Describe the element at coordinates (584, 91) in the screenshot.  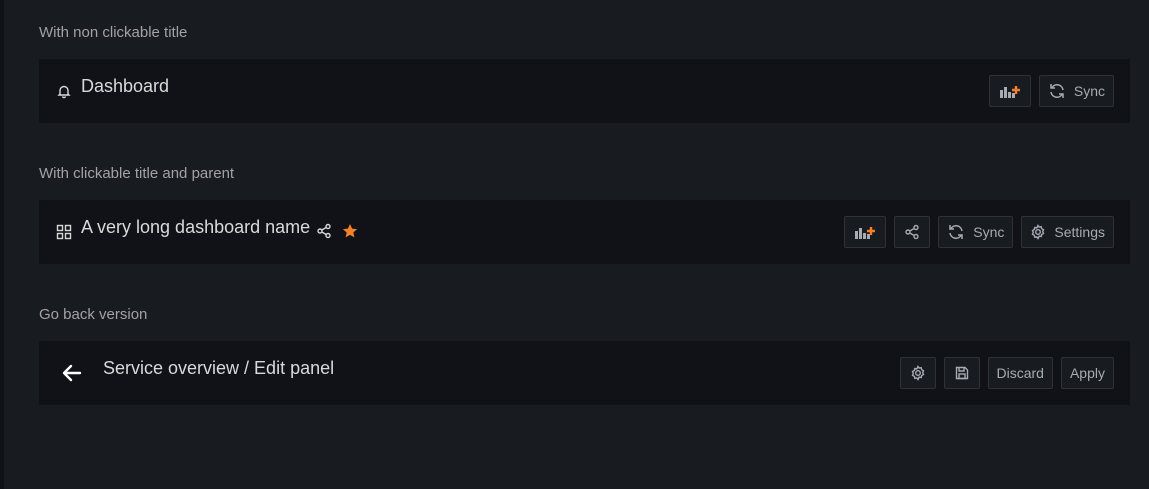
I see `page-toolbar-non-clickable: Dashboard Sync` at that location.